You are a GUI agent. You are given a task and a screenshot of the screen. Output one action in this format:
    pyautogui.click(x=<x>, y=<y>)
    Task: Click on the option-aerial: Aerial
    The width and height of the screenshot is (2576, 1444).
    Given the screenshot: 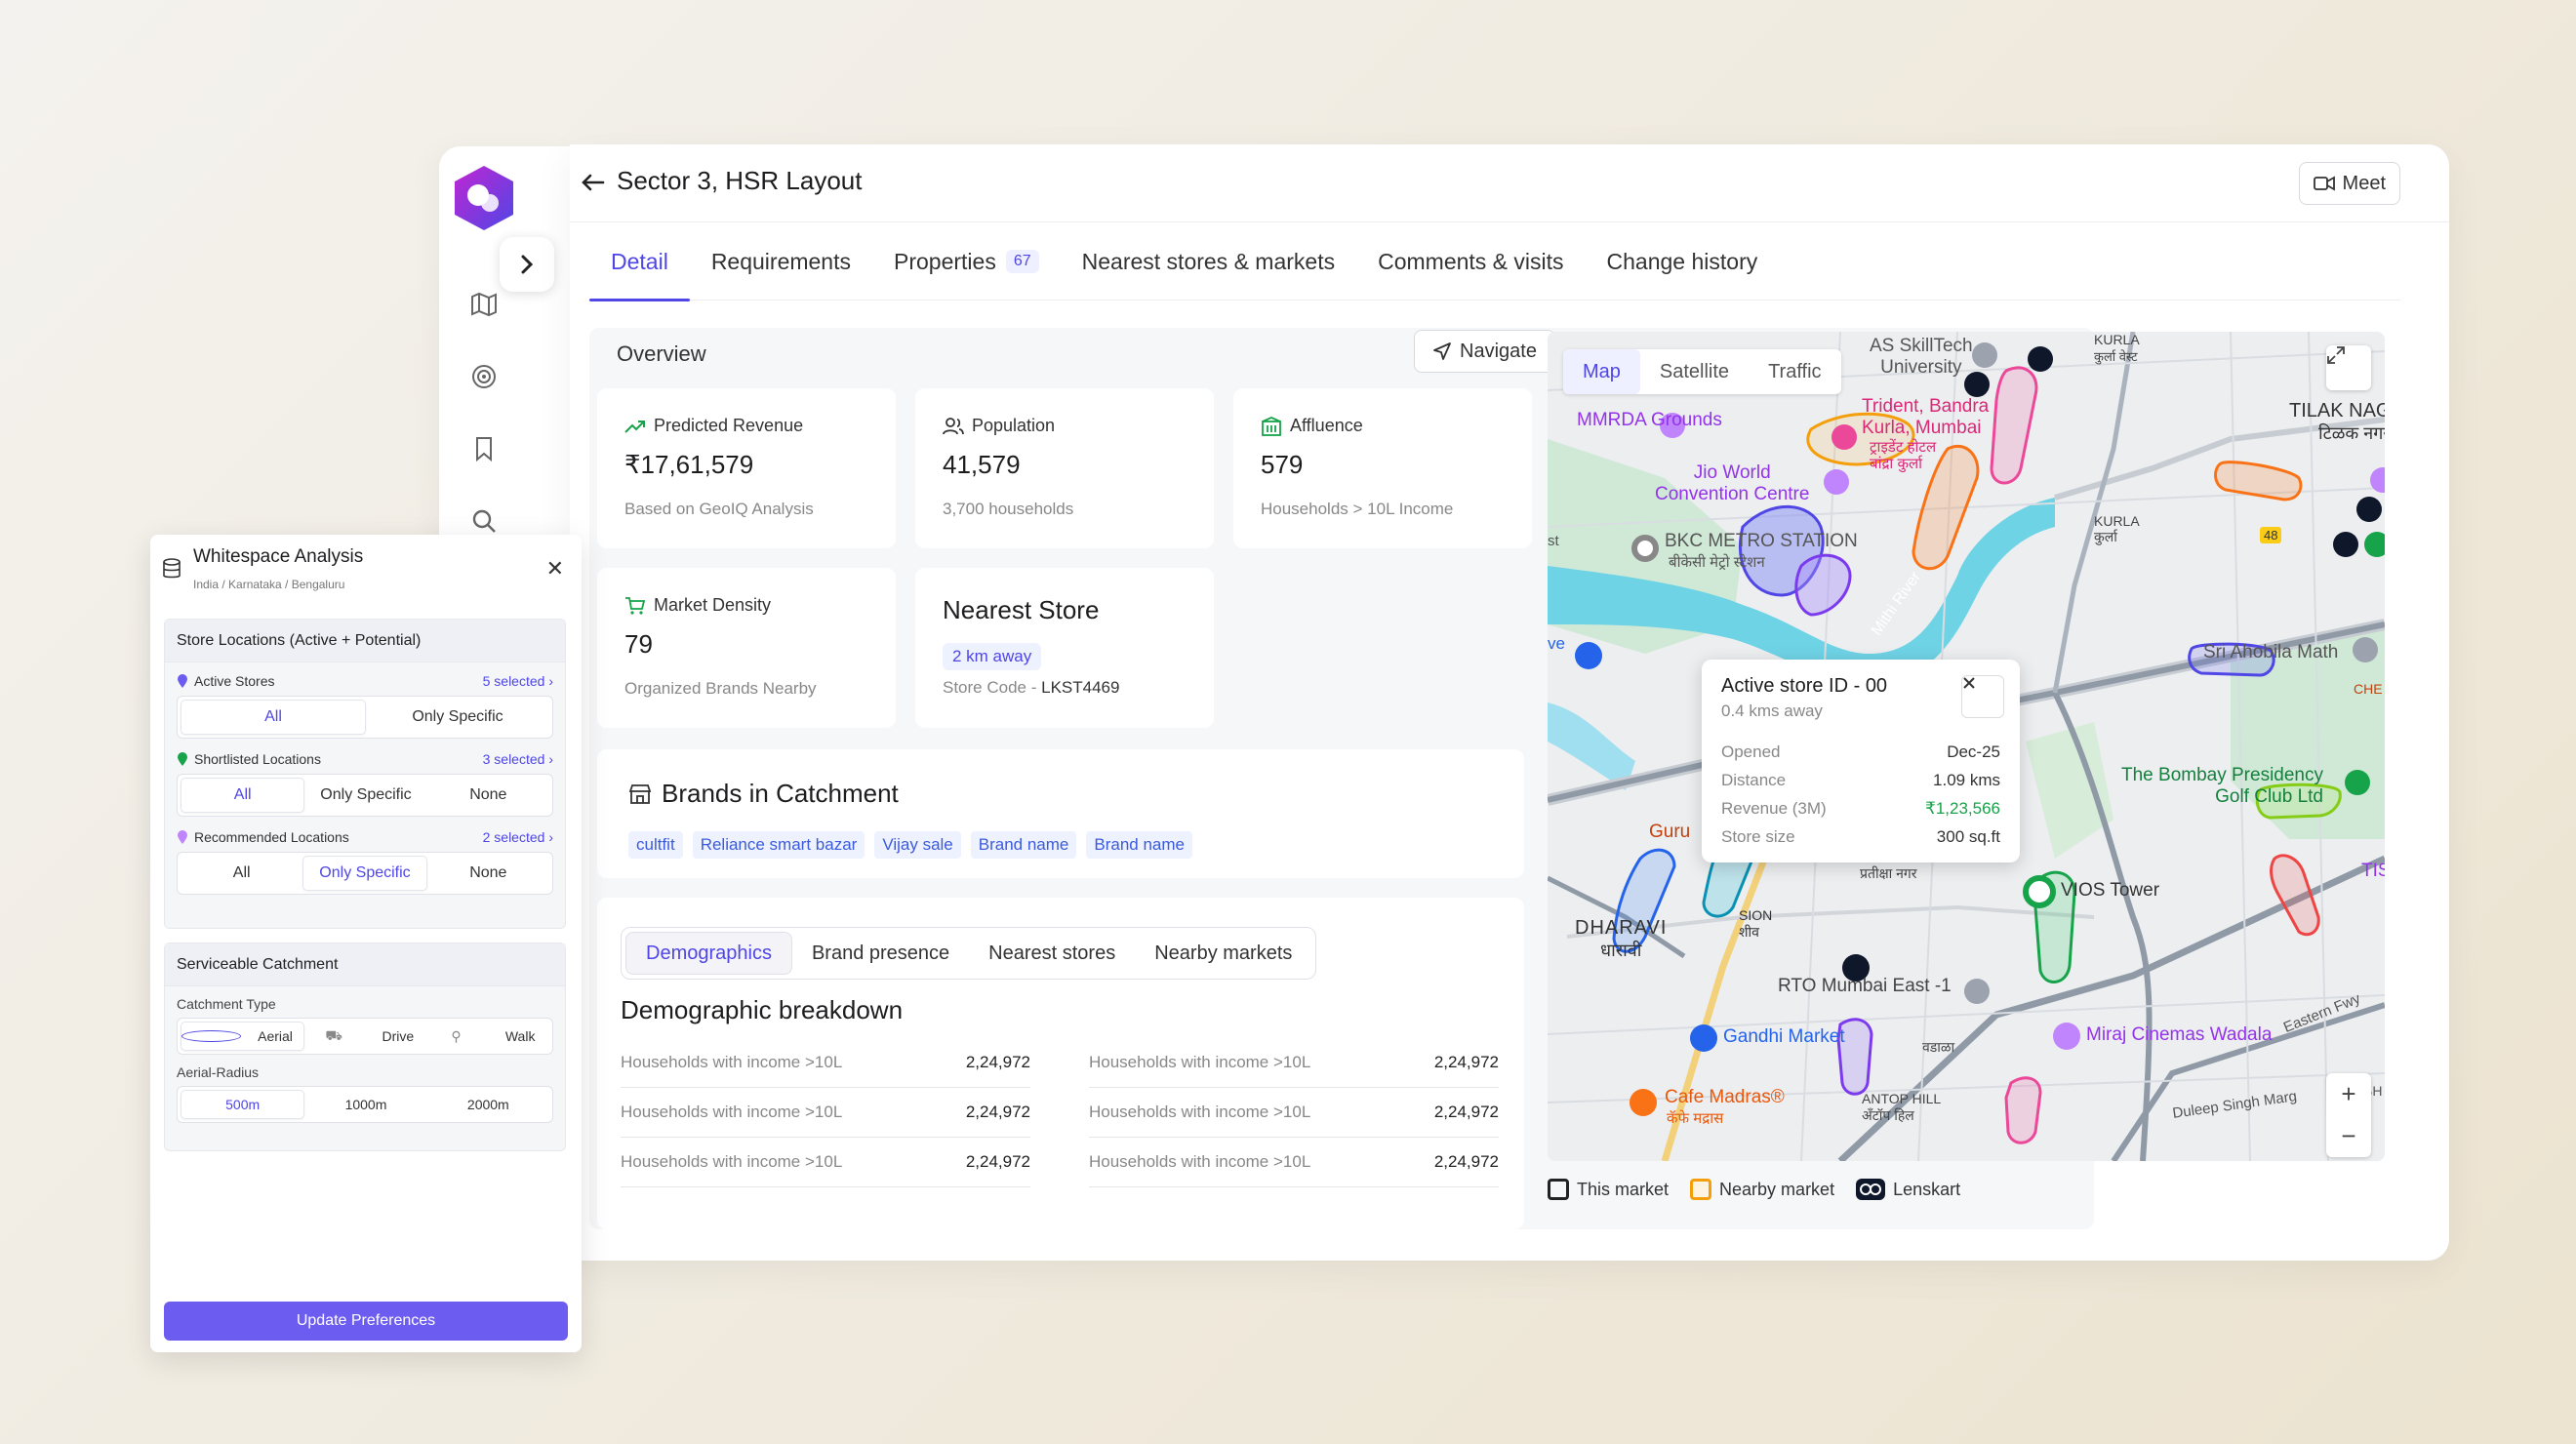 What is the action you would take?
    pyautogui.click(x=243, y=1036)
    